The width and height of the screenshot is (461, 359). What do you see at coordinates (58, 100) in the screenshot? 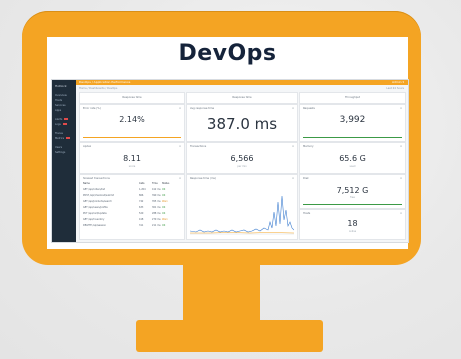
I see `sidebar-item-hosts: Hosts` at bounding box center [58, 100].